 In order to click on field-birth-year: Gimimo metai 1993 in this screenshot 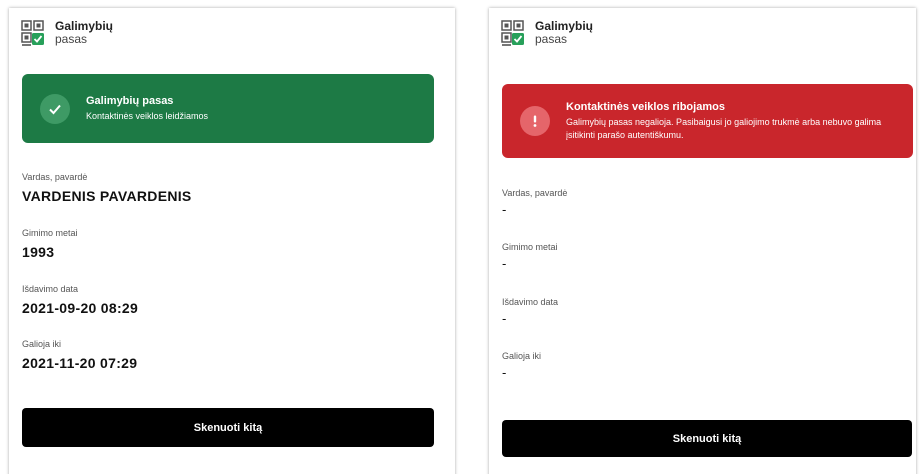, I will do `click(50, 244)`.